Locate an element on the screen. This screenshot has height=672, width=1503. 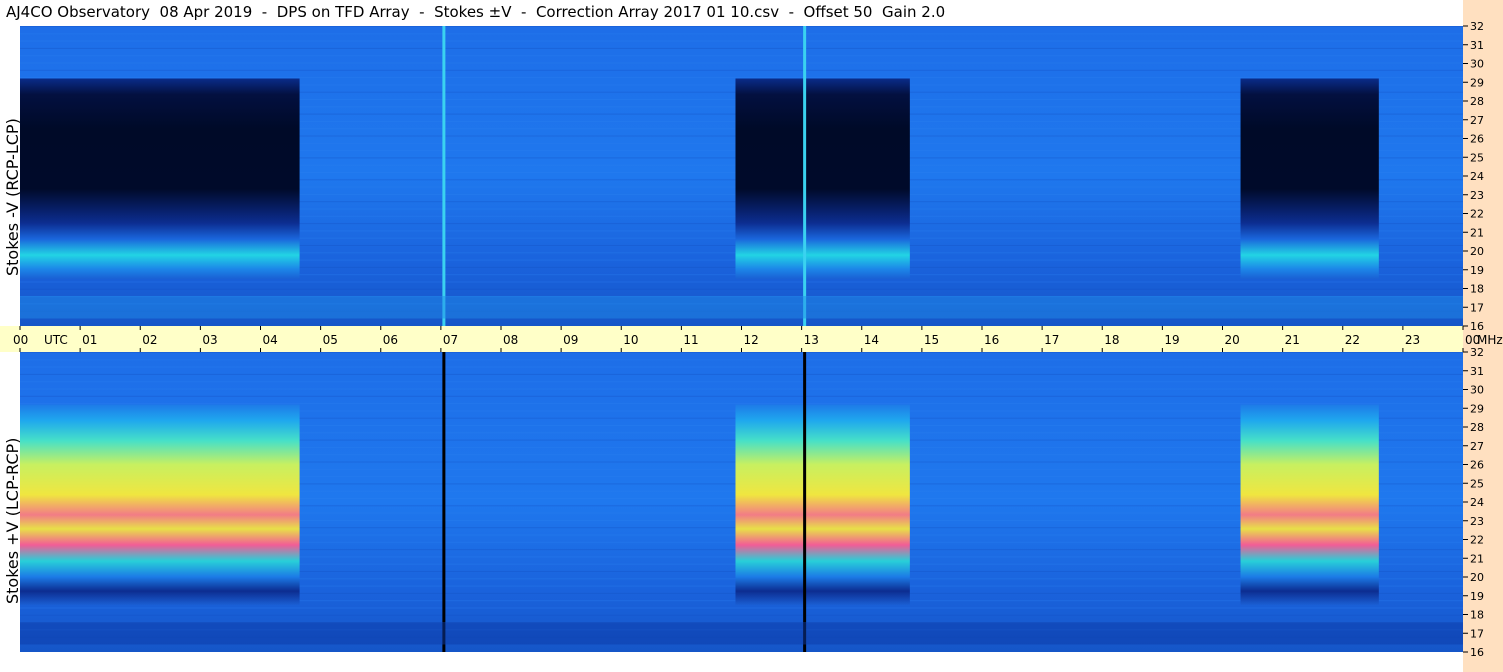
x-tick-label: 06 is located at coordinates (390, 340).